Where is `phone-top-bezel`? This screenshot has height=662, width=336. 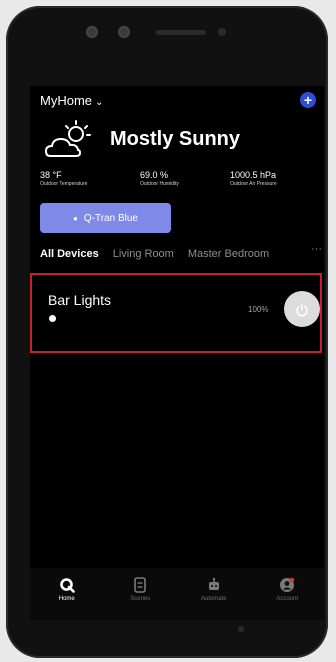
phone-top-bezel is located at coordinates (167, 42).